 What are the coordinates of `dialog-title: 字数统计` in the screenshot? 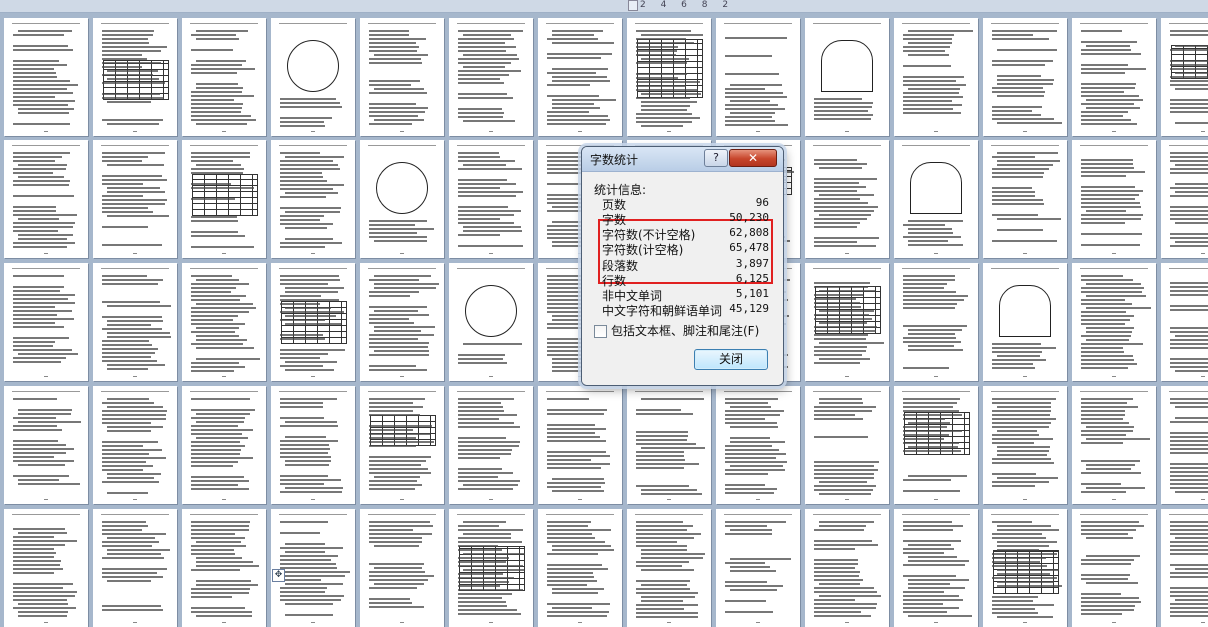 It's located at (614, 160).